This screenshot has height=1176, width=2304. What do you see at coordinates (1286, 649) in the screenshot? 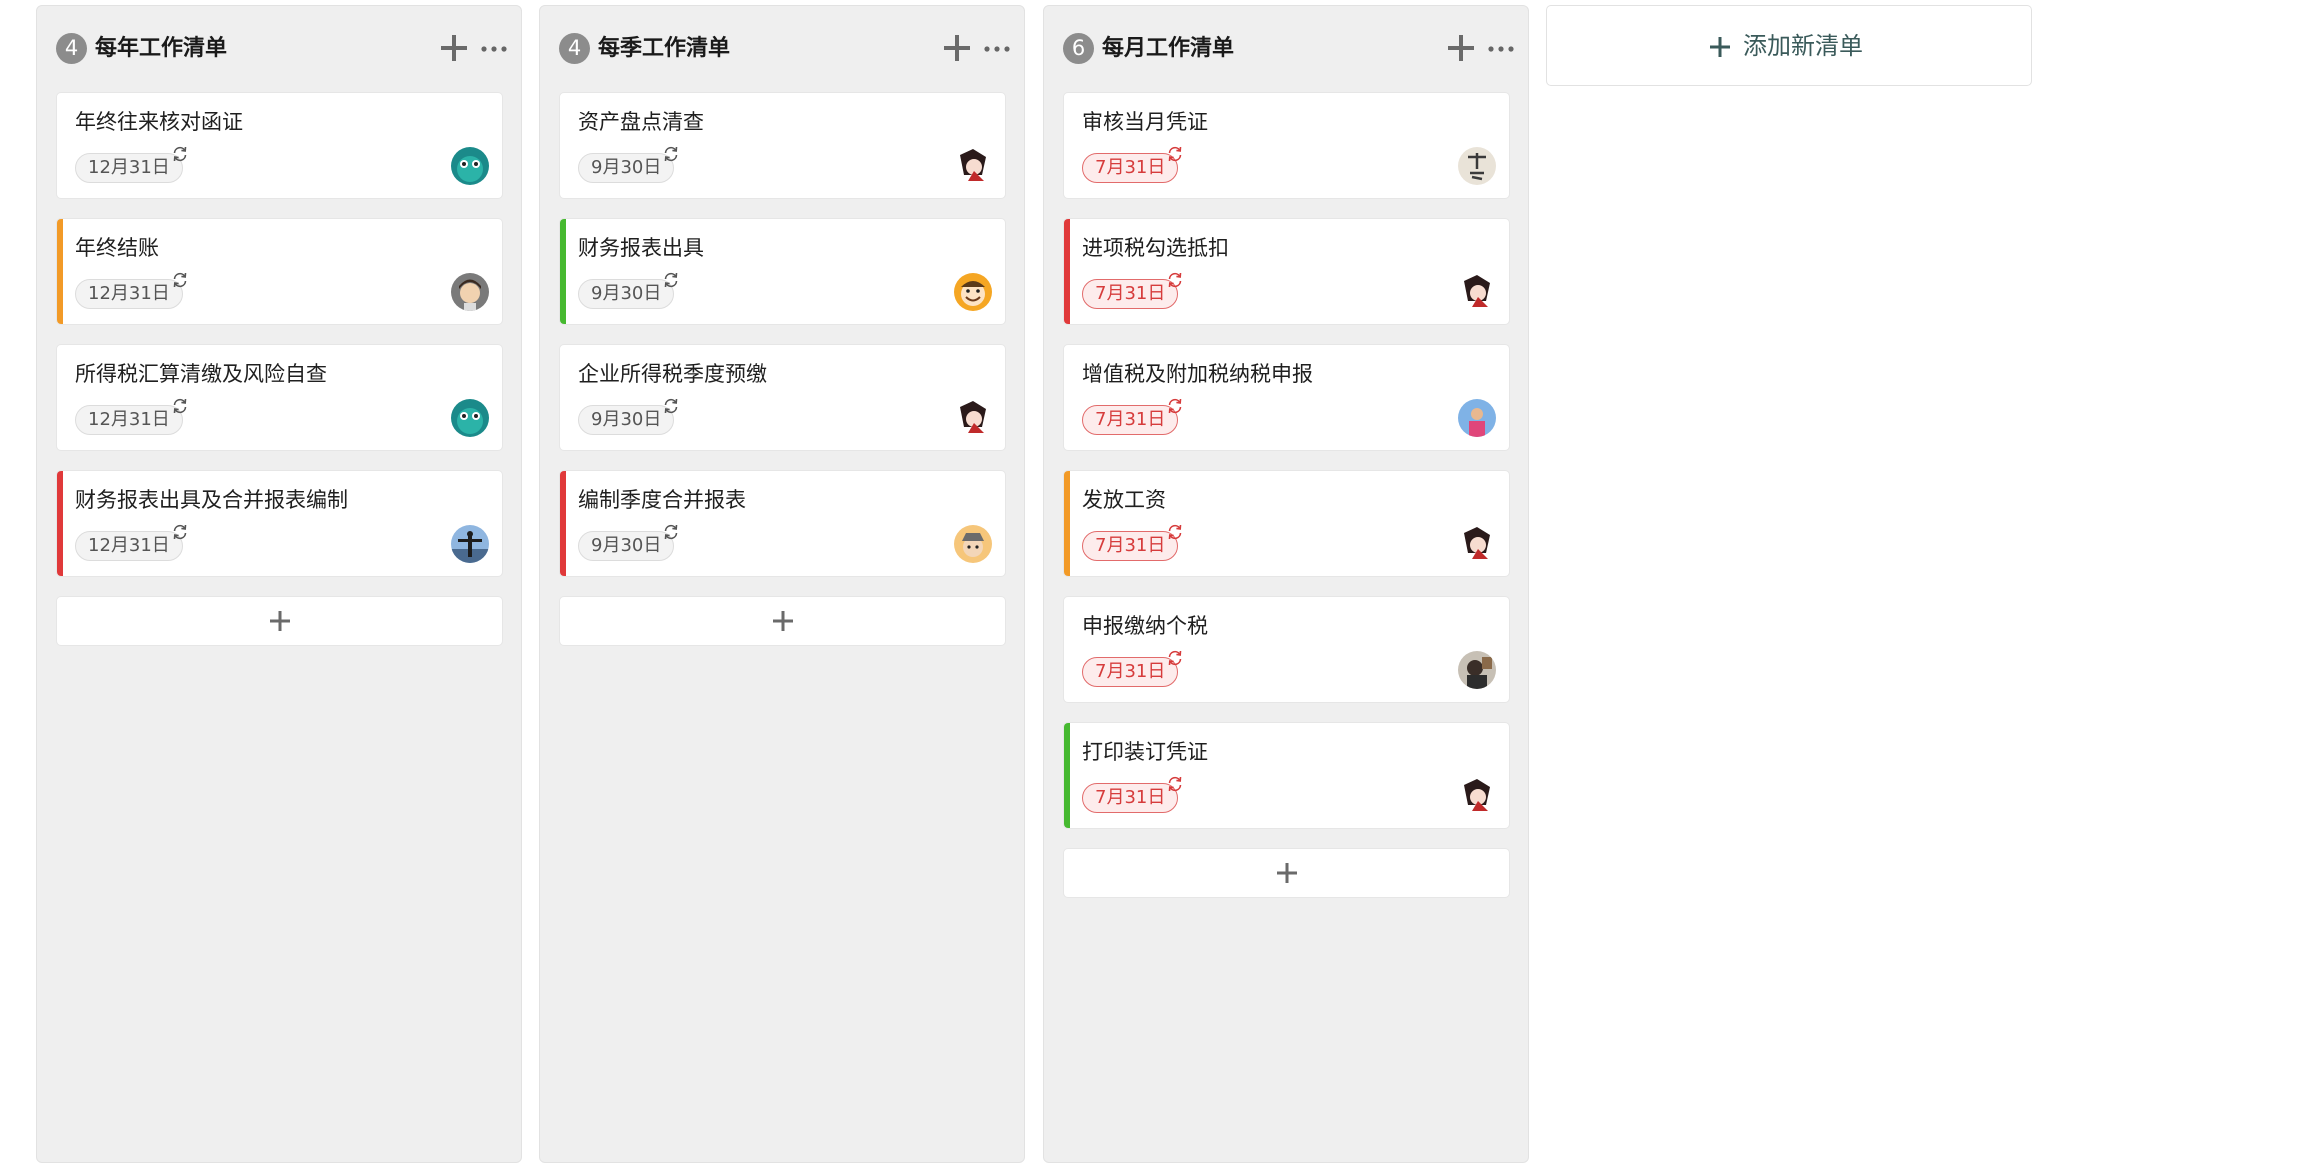
I see `task-card: 申报缴纳个税 7月31日` at bounding box center [1286, 649].